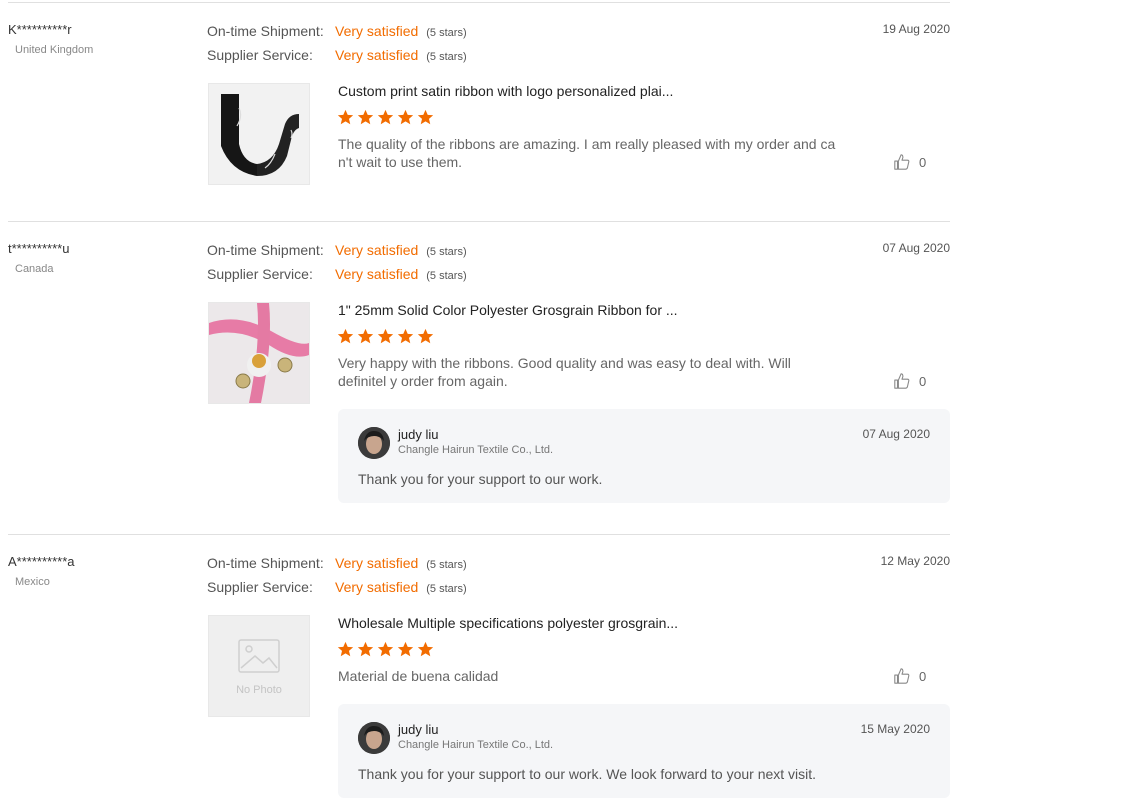 Image resolution: width=1121 pixels, height=811 pixels. Describe the element at coordinates (259, 656) in the screenshot. I see `no-photo-icon` at that location.